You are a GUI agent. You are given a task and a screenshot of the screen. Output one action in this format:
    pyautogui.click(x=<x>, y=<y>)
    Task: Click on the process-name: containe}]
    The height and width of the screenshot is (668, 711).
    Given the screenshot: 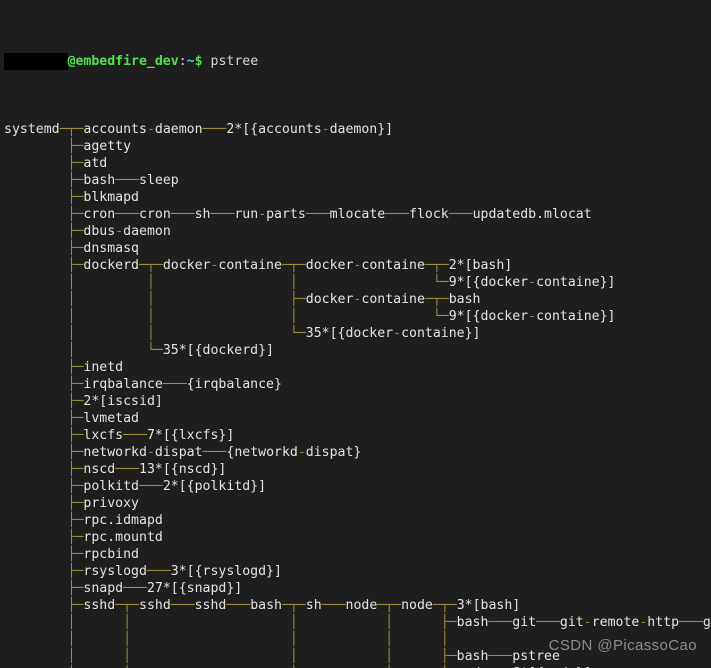 What is the action you would take?
    pyautogui.click(x=576, y=282)
    